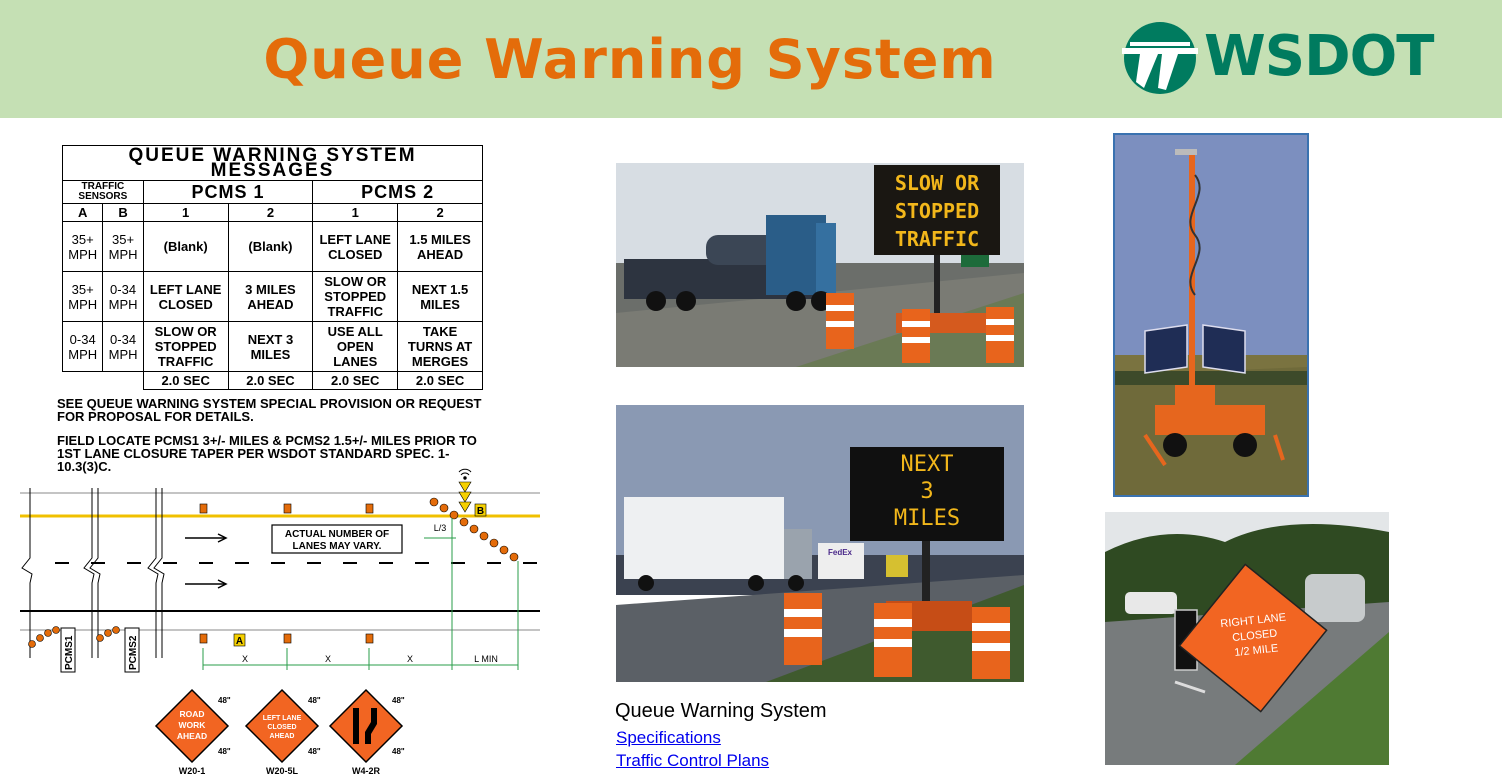 This screenshot has width=1502, height=782. Describe the element at coordinates (185, 212) in the screenshot. I see `col-header-pcms1-1: 1` at that location.